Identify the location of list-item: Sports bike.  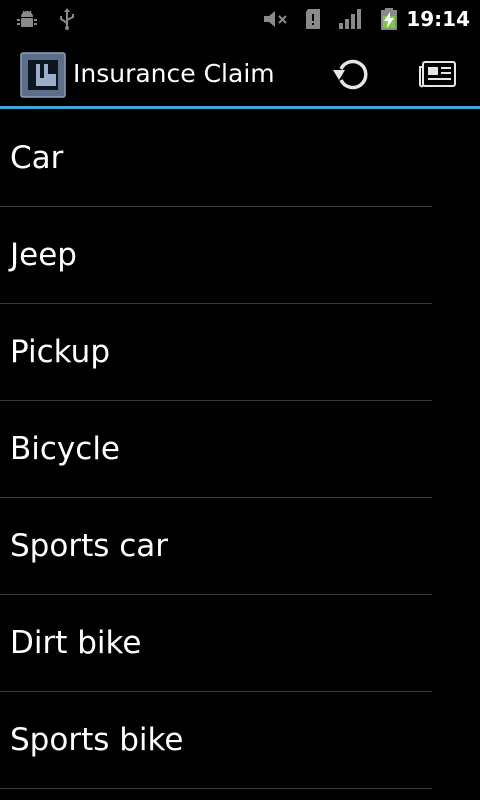
(216, 740).